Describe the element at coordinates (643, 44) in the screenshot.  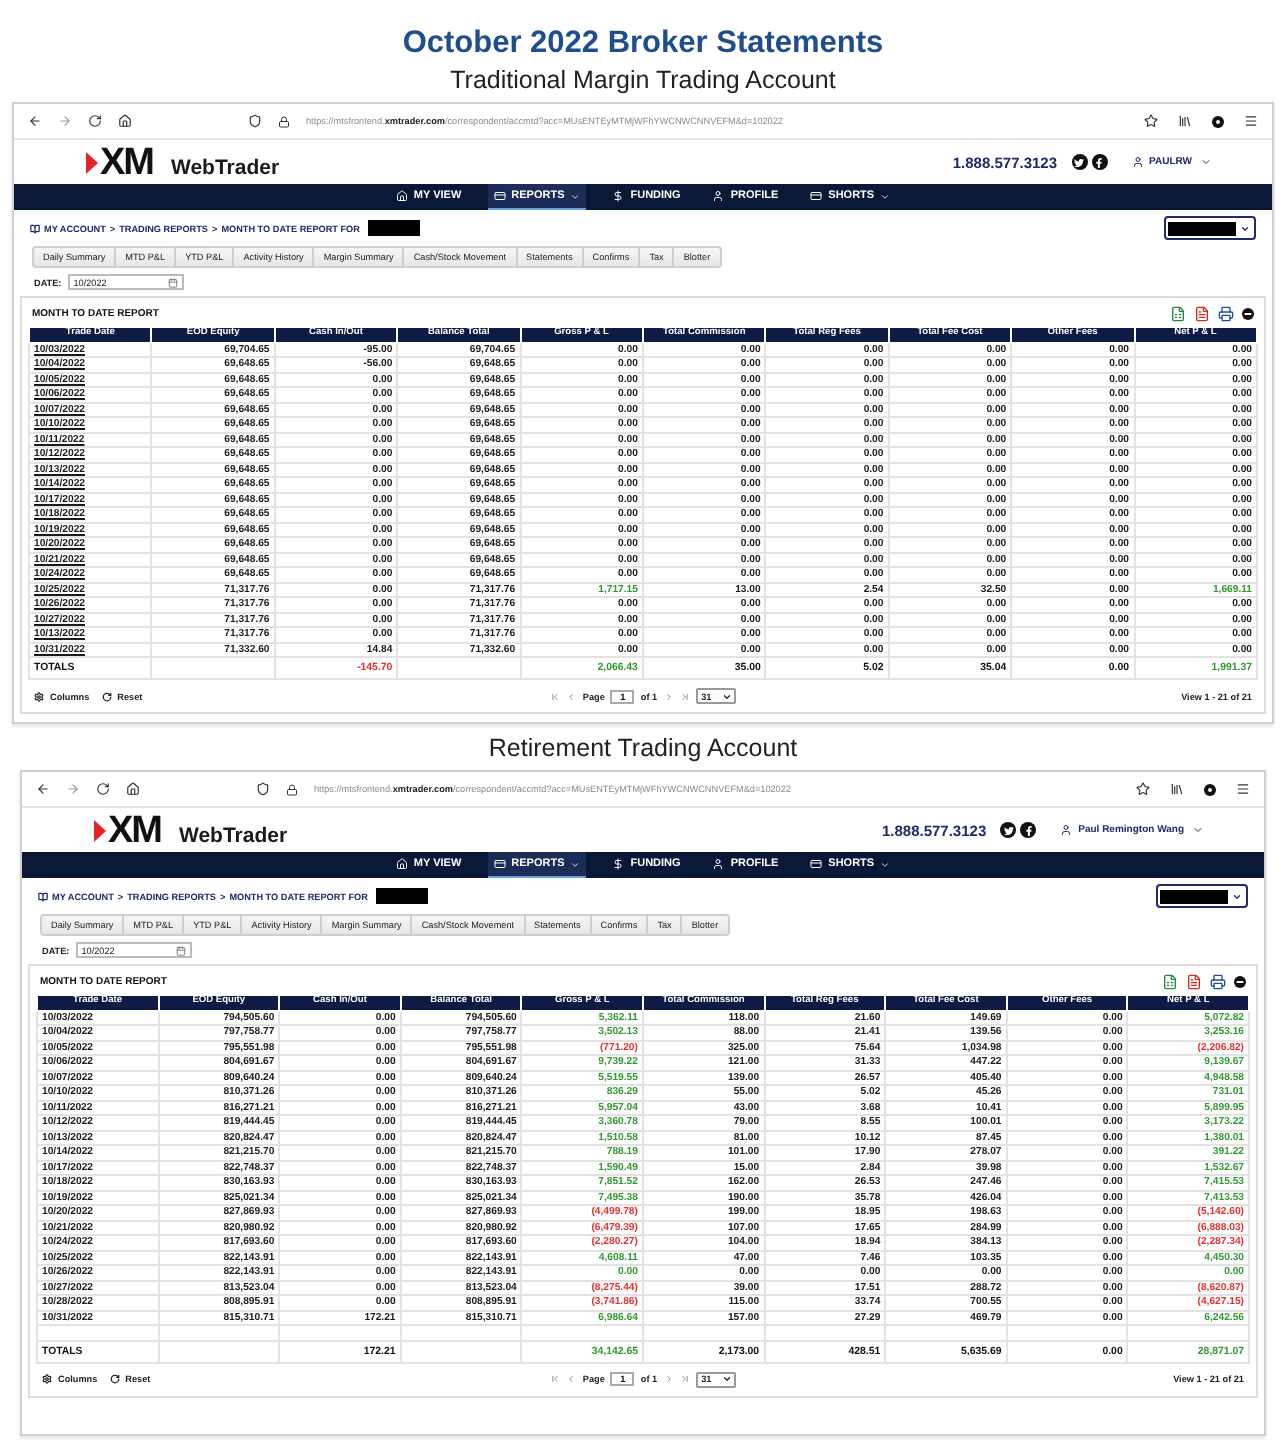
I see `page-title: October 2022 Broker Statements` at that location.